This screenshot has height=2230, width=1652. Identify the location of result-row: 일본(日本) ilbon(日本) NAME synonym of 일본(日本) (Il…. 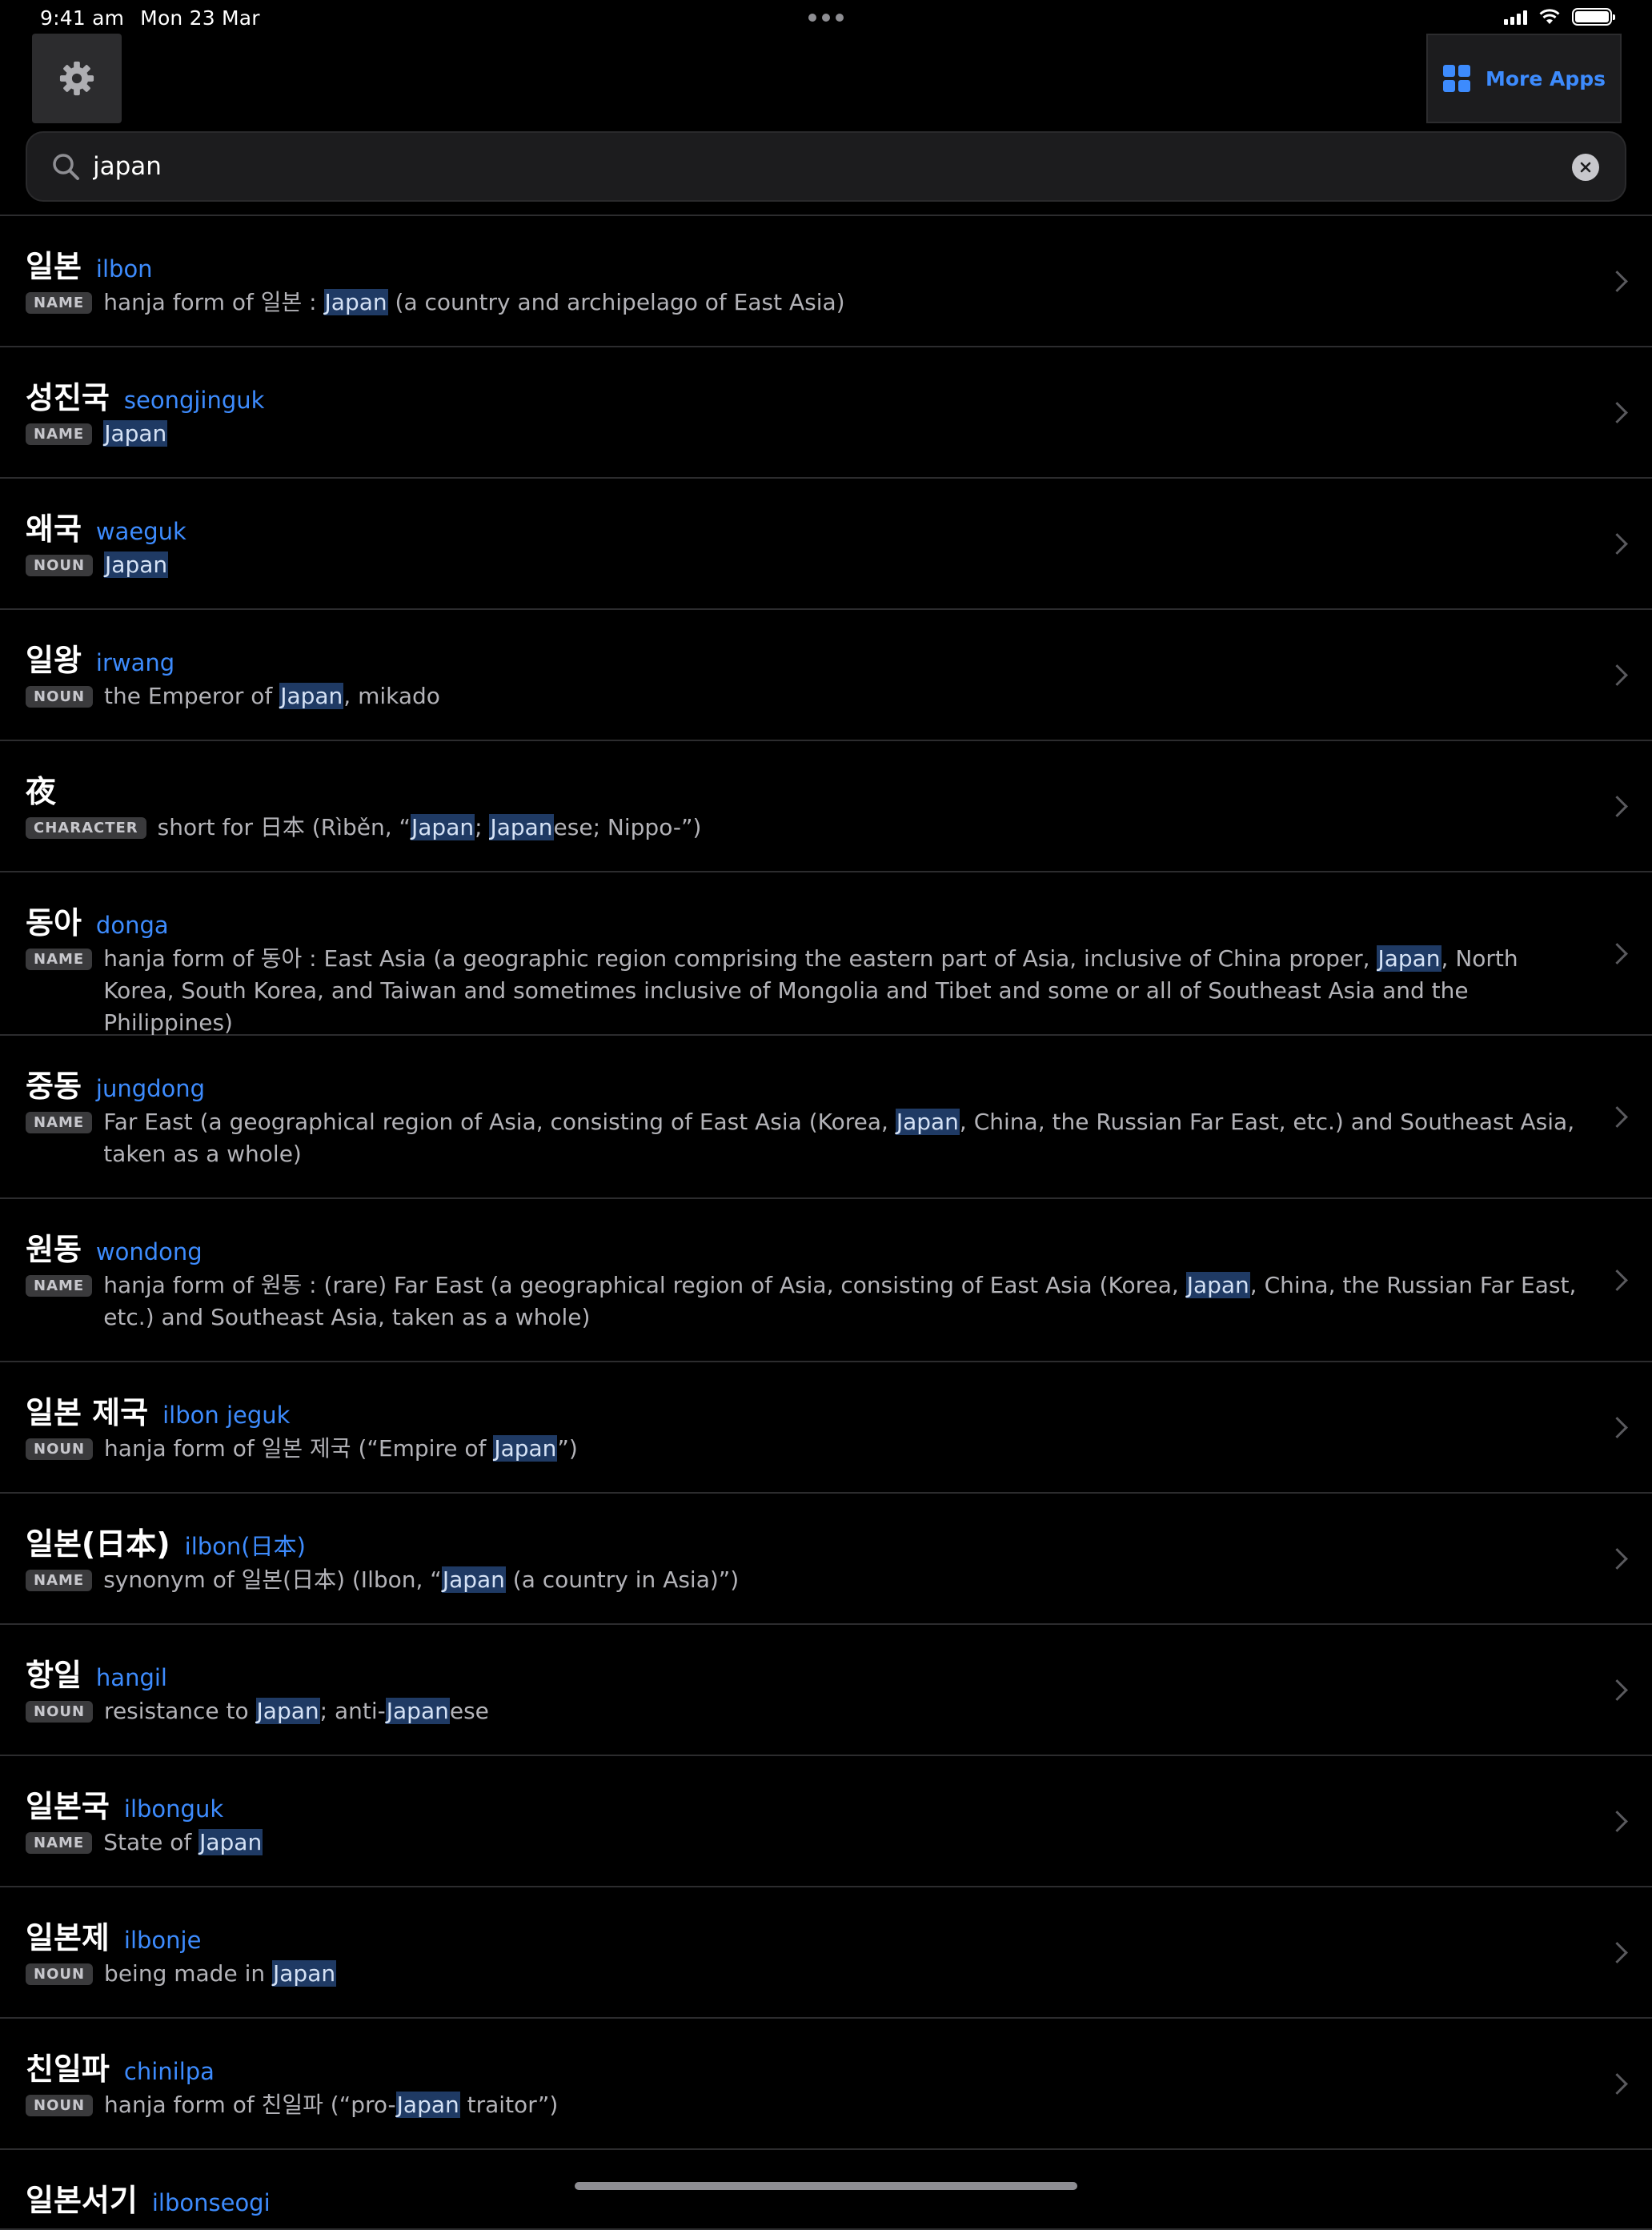
(826, 1559).